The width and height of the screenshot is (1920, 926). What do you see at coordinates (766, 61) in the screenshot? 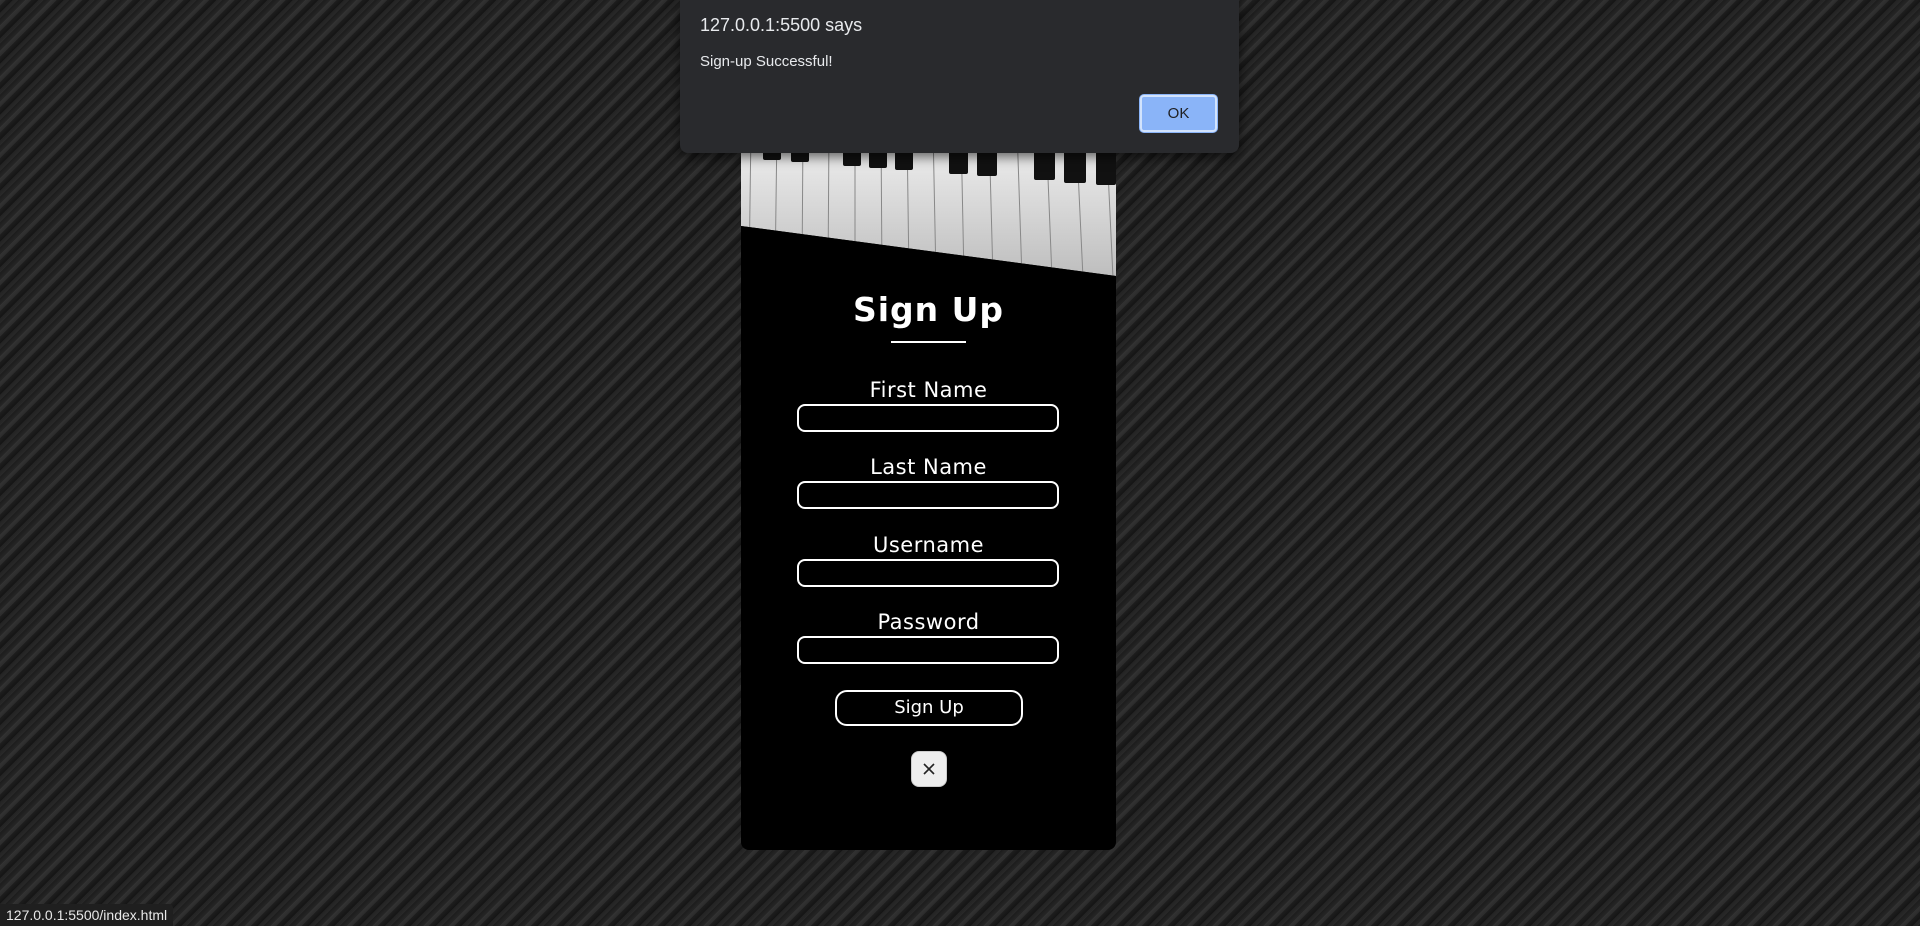
I see `dialog-message: Sign-up Successful!` at bounding box center [766, 61].